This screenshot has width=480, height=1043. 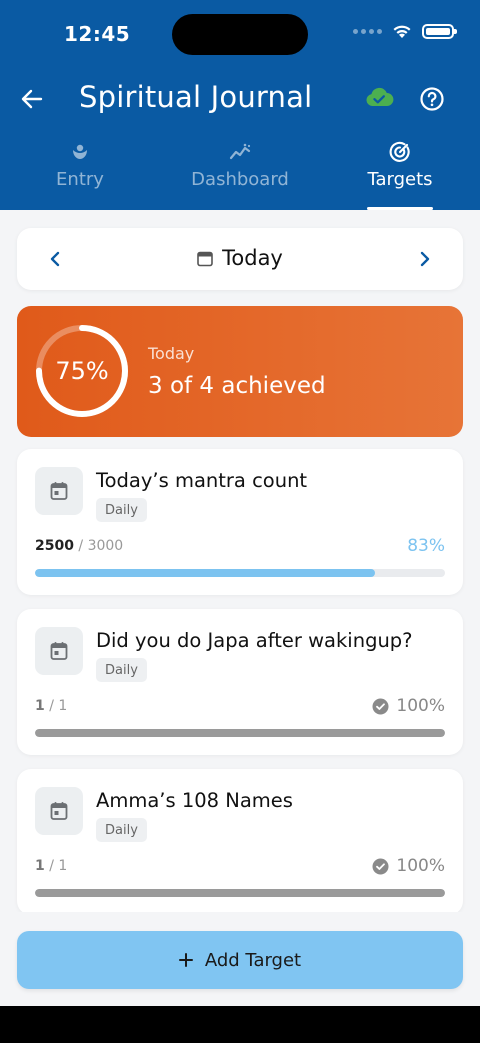 I want to click on arrow-left-icon, so click(x=32, y=99).